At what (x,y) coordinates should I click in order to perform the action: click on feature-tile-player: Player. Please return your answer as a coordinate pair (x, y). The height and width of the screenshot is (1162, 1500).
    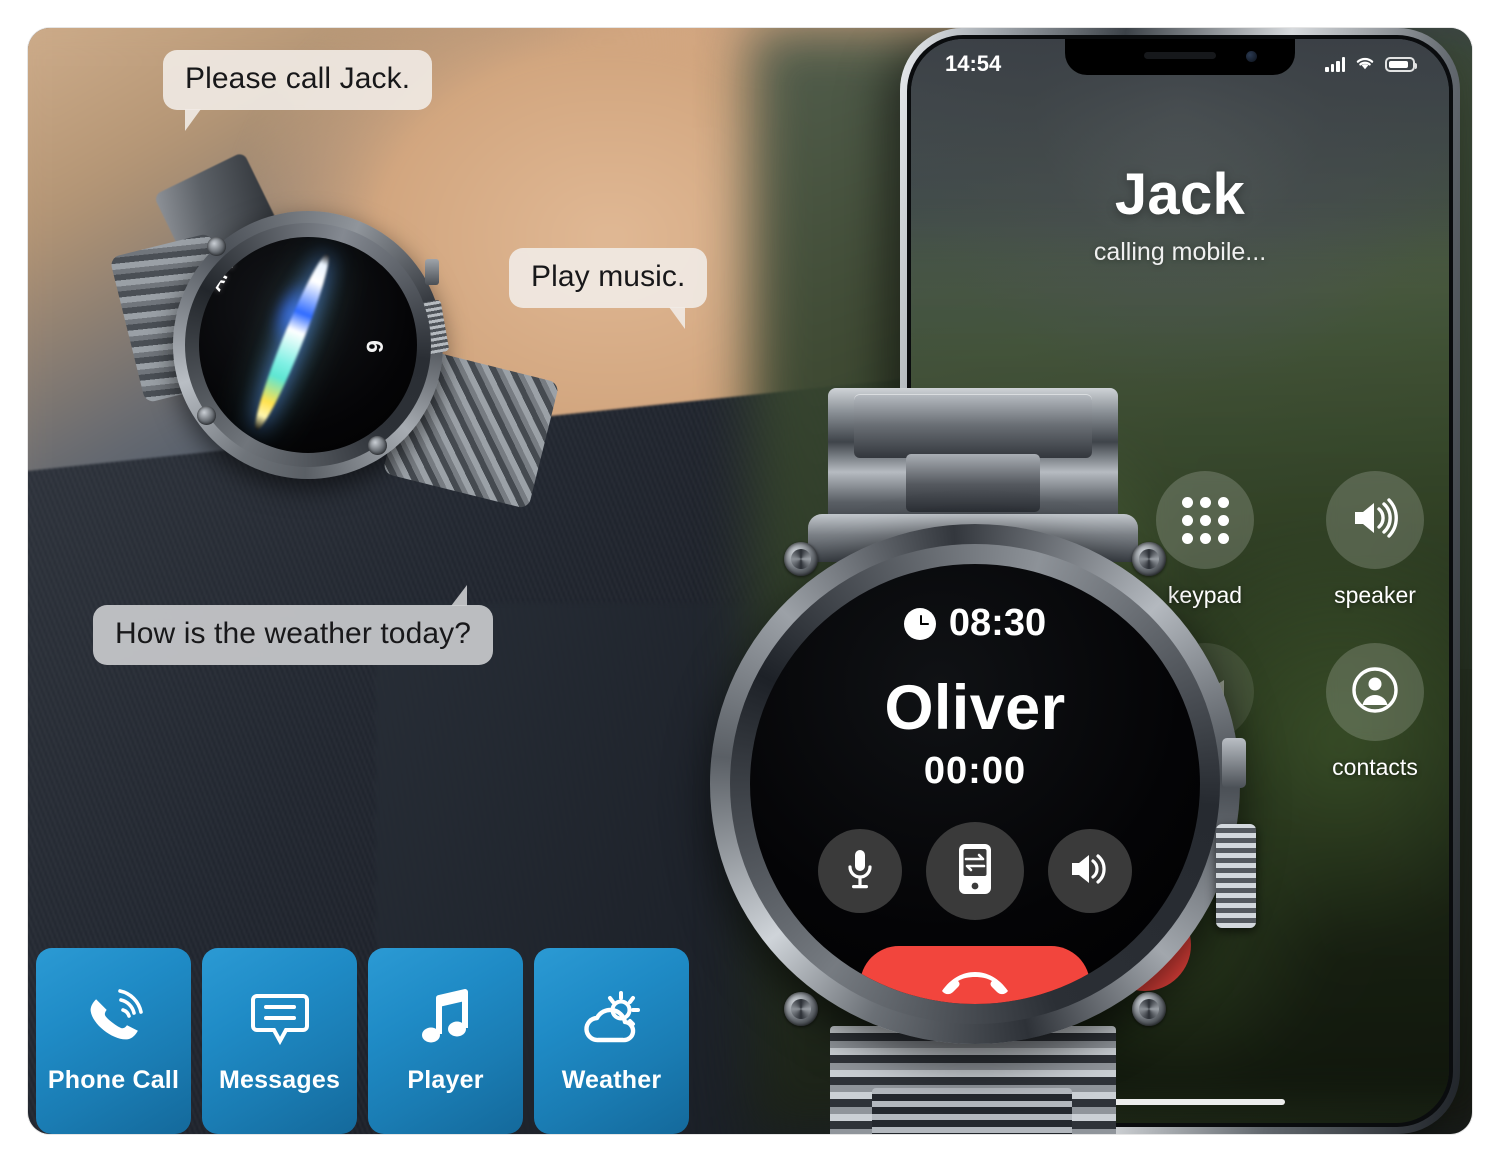
    Looking at the image, I should click on (445, 1041).